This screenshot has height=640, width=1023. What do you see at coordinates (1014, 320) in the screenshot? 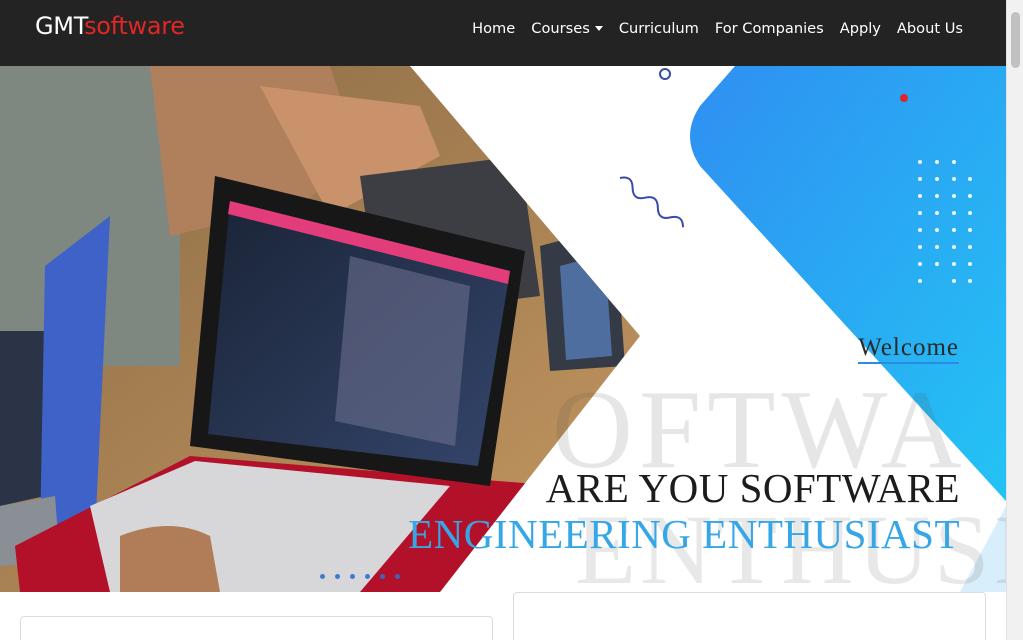
I see `page-scrollbar` at bounding box center [1014, 320].